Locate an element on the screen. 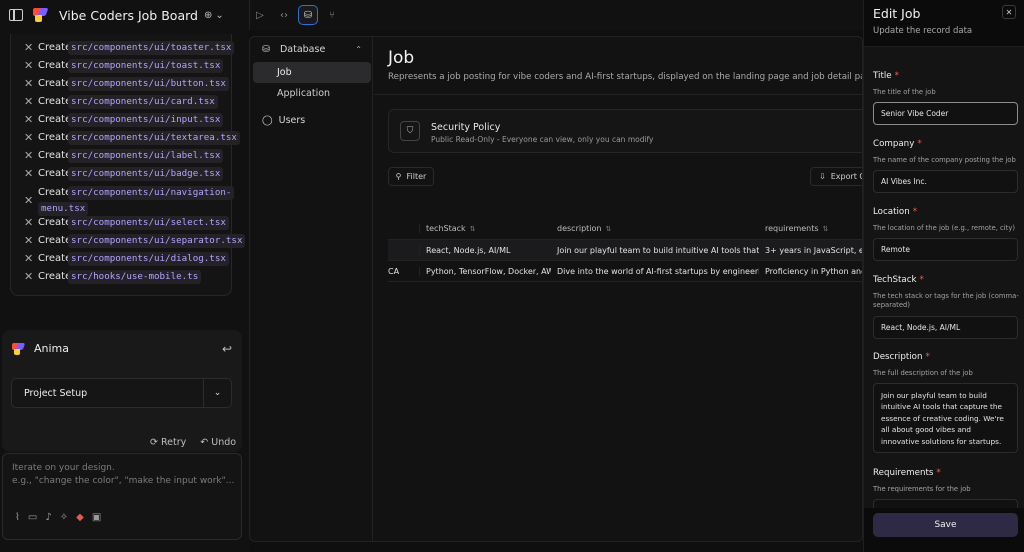  company-input: AI Vibes Inc. is located at coordinates (945, 181).